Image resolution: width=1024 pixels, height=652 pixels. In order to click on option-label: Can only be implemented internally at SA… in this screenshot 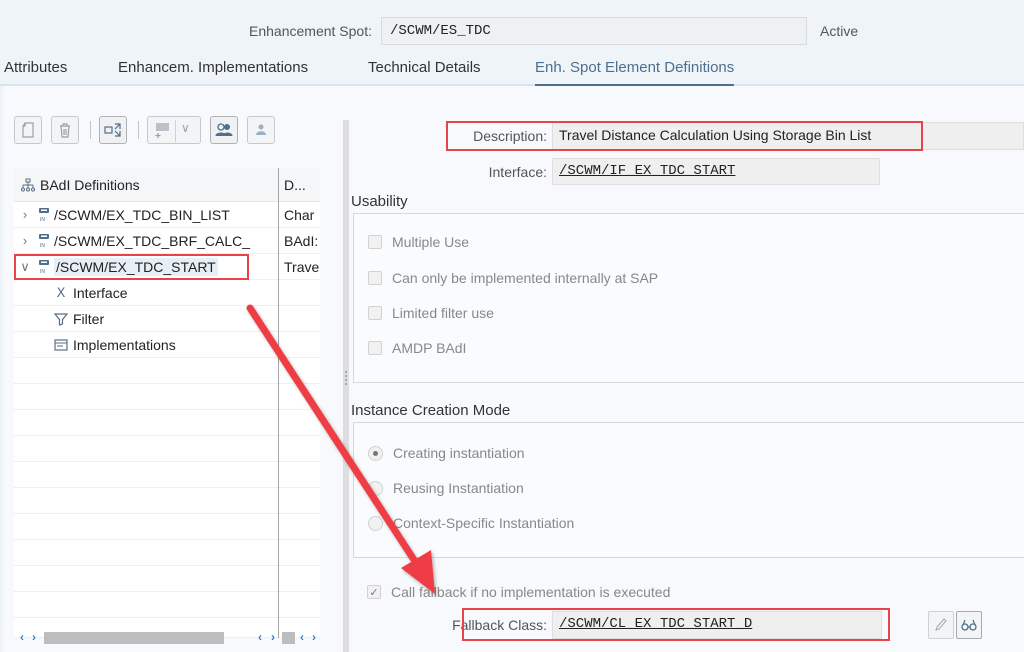, I will do `click(525, 278)`.